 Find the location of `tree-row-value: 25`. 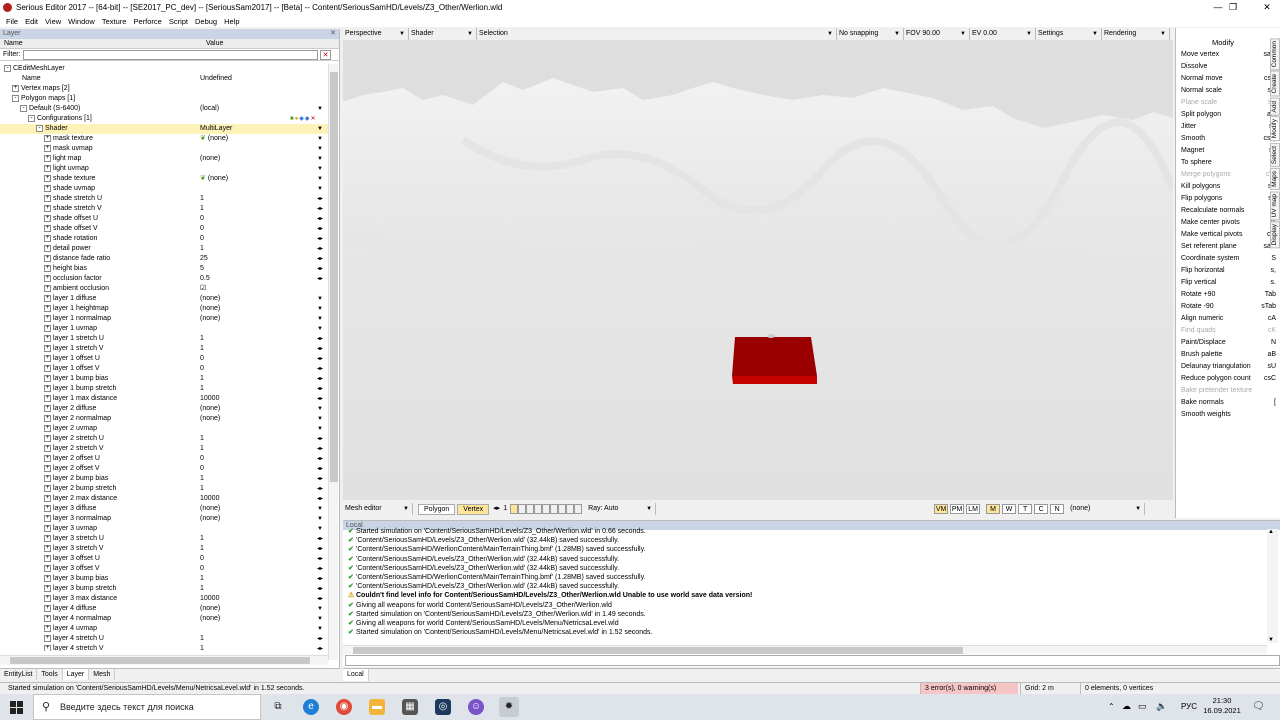

tree-row-value: 25 is located at coordinates (204, 259).